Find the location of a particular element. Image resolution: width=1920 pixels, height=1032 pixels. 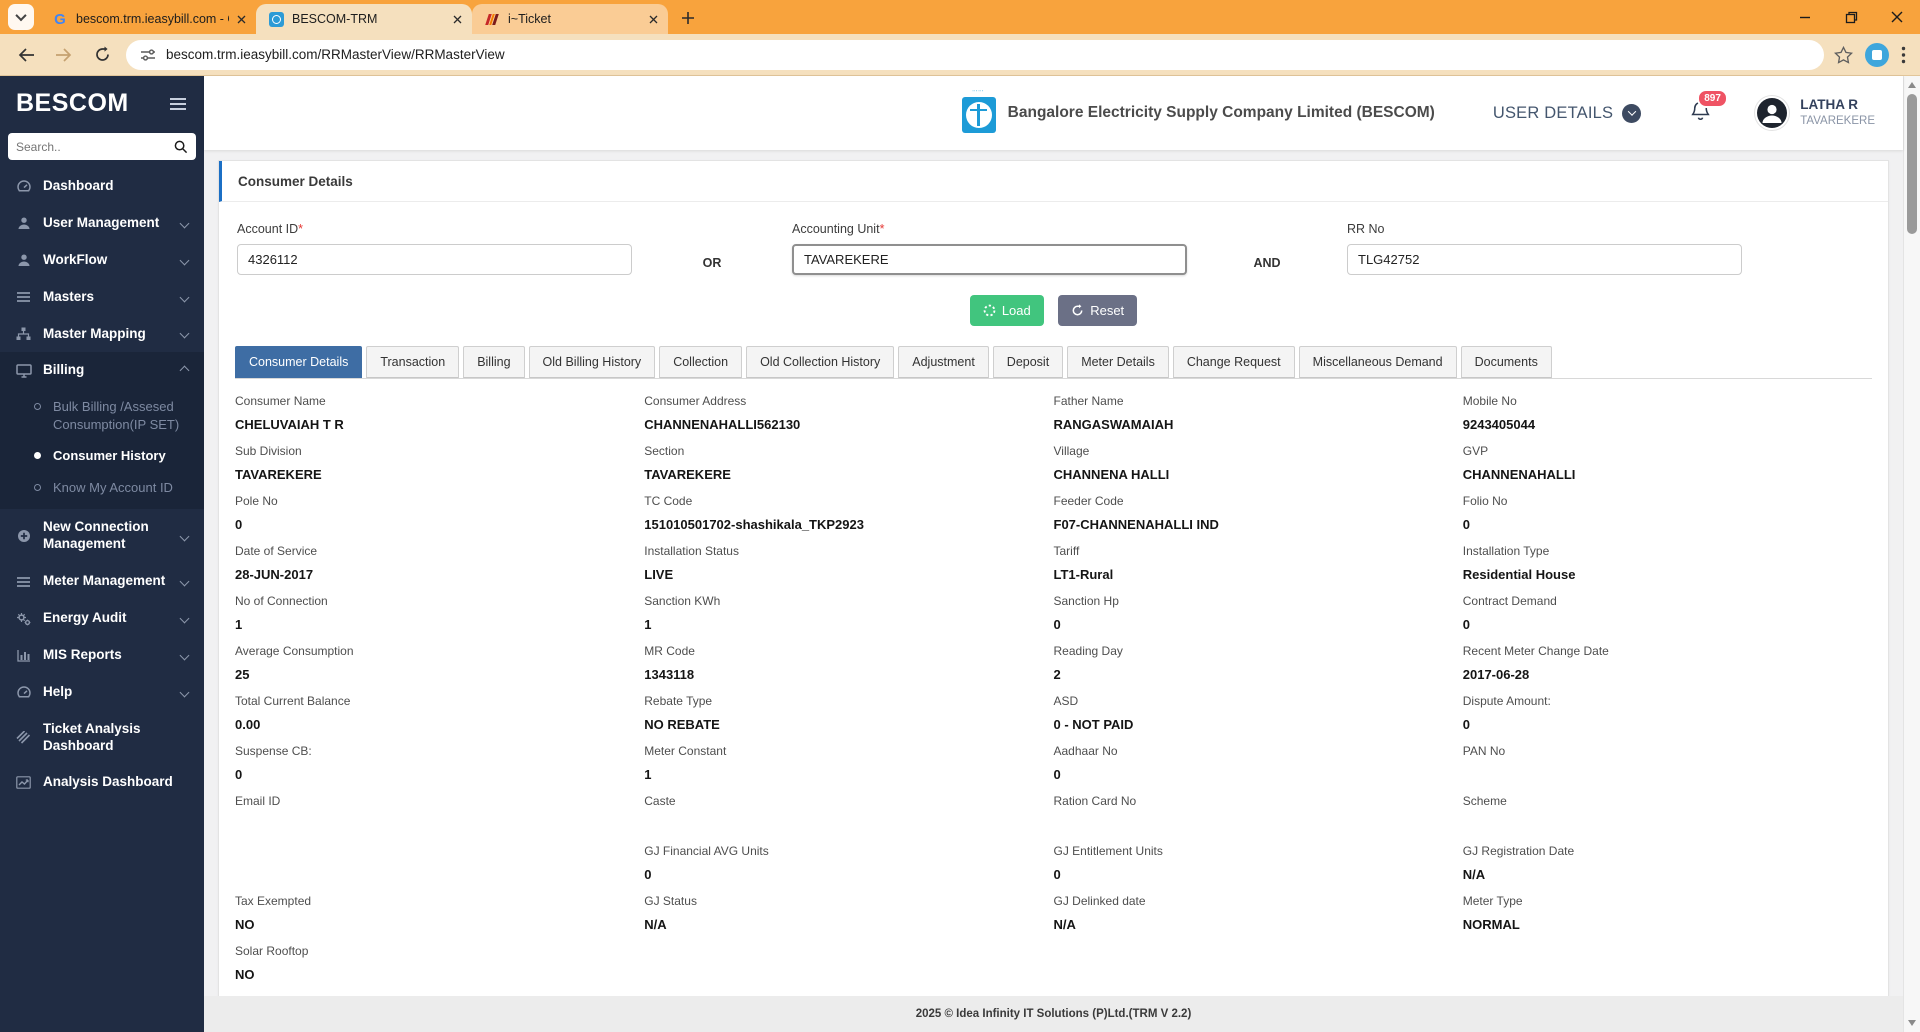

forward-button is located at coordinates (64, 55).